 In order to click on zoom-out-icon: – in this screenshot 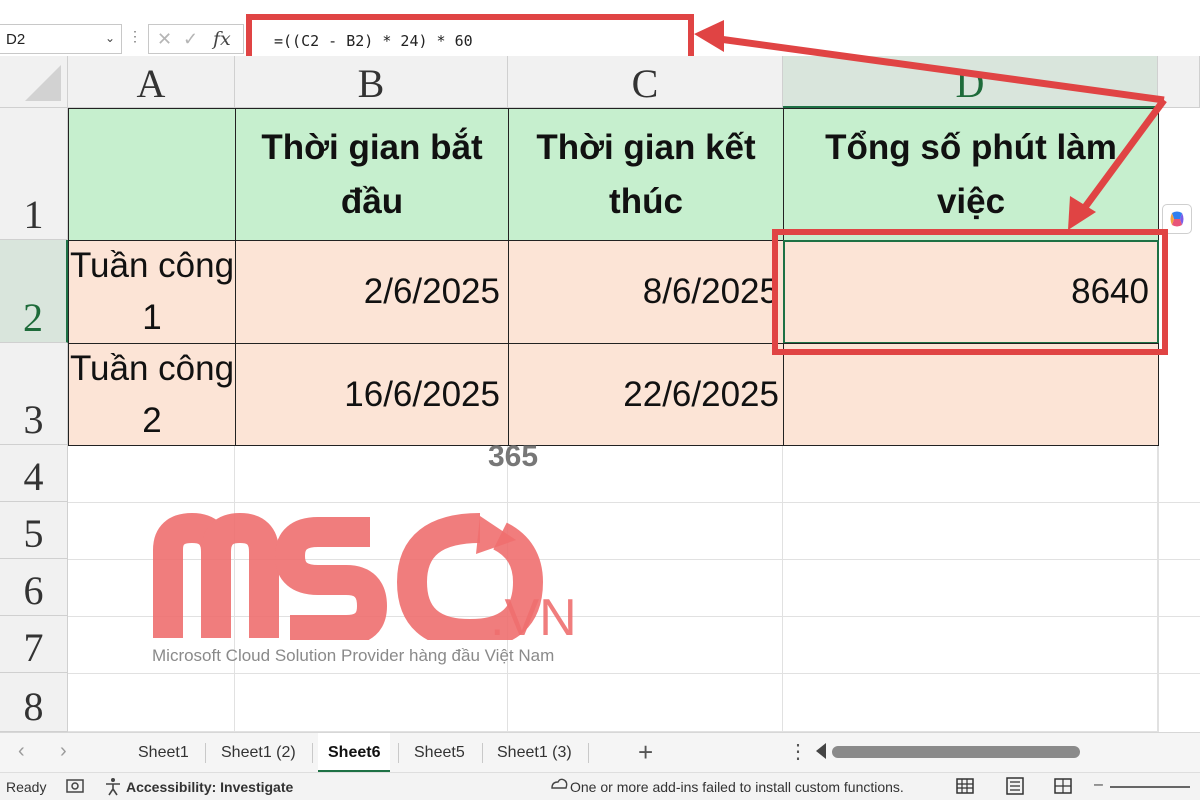, I will do `click(1098, 785)`.